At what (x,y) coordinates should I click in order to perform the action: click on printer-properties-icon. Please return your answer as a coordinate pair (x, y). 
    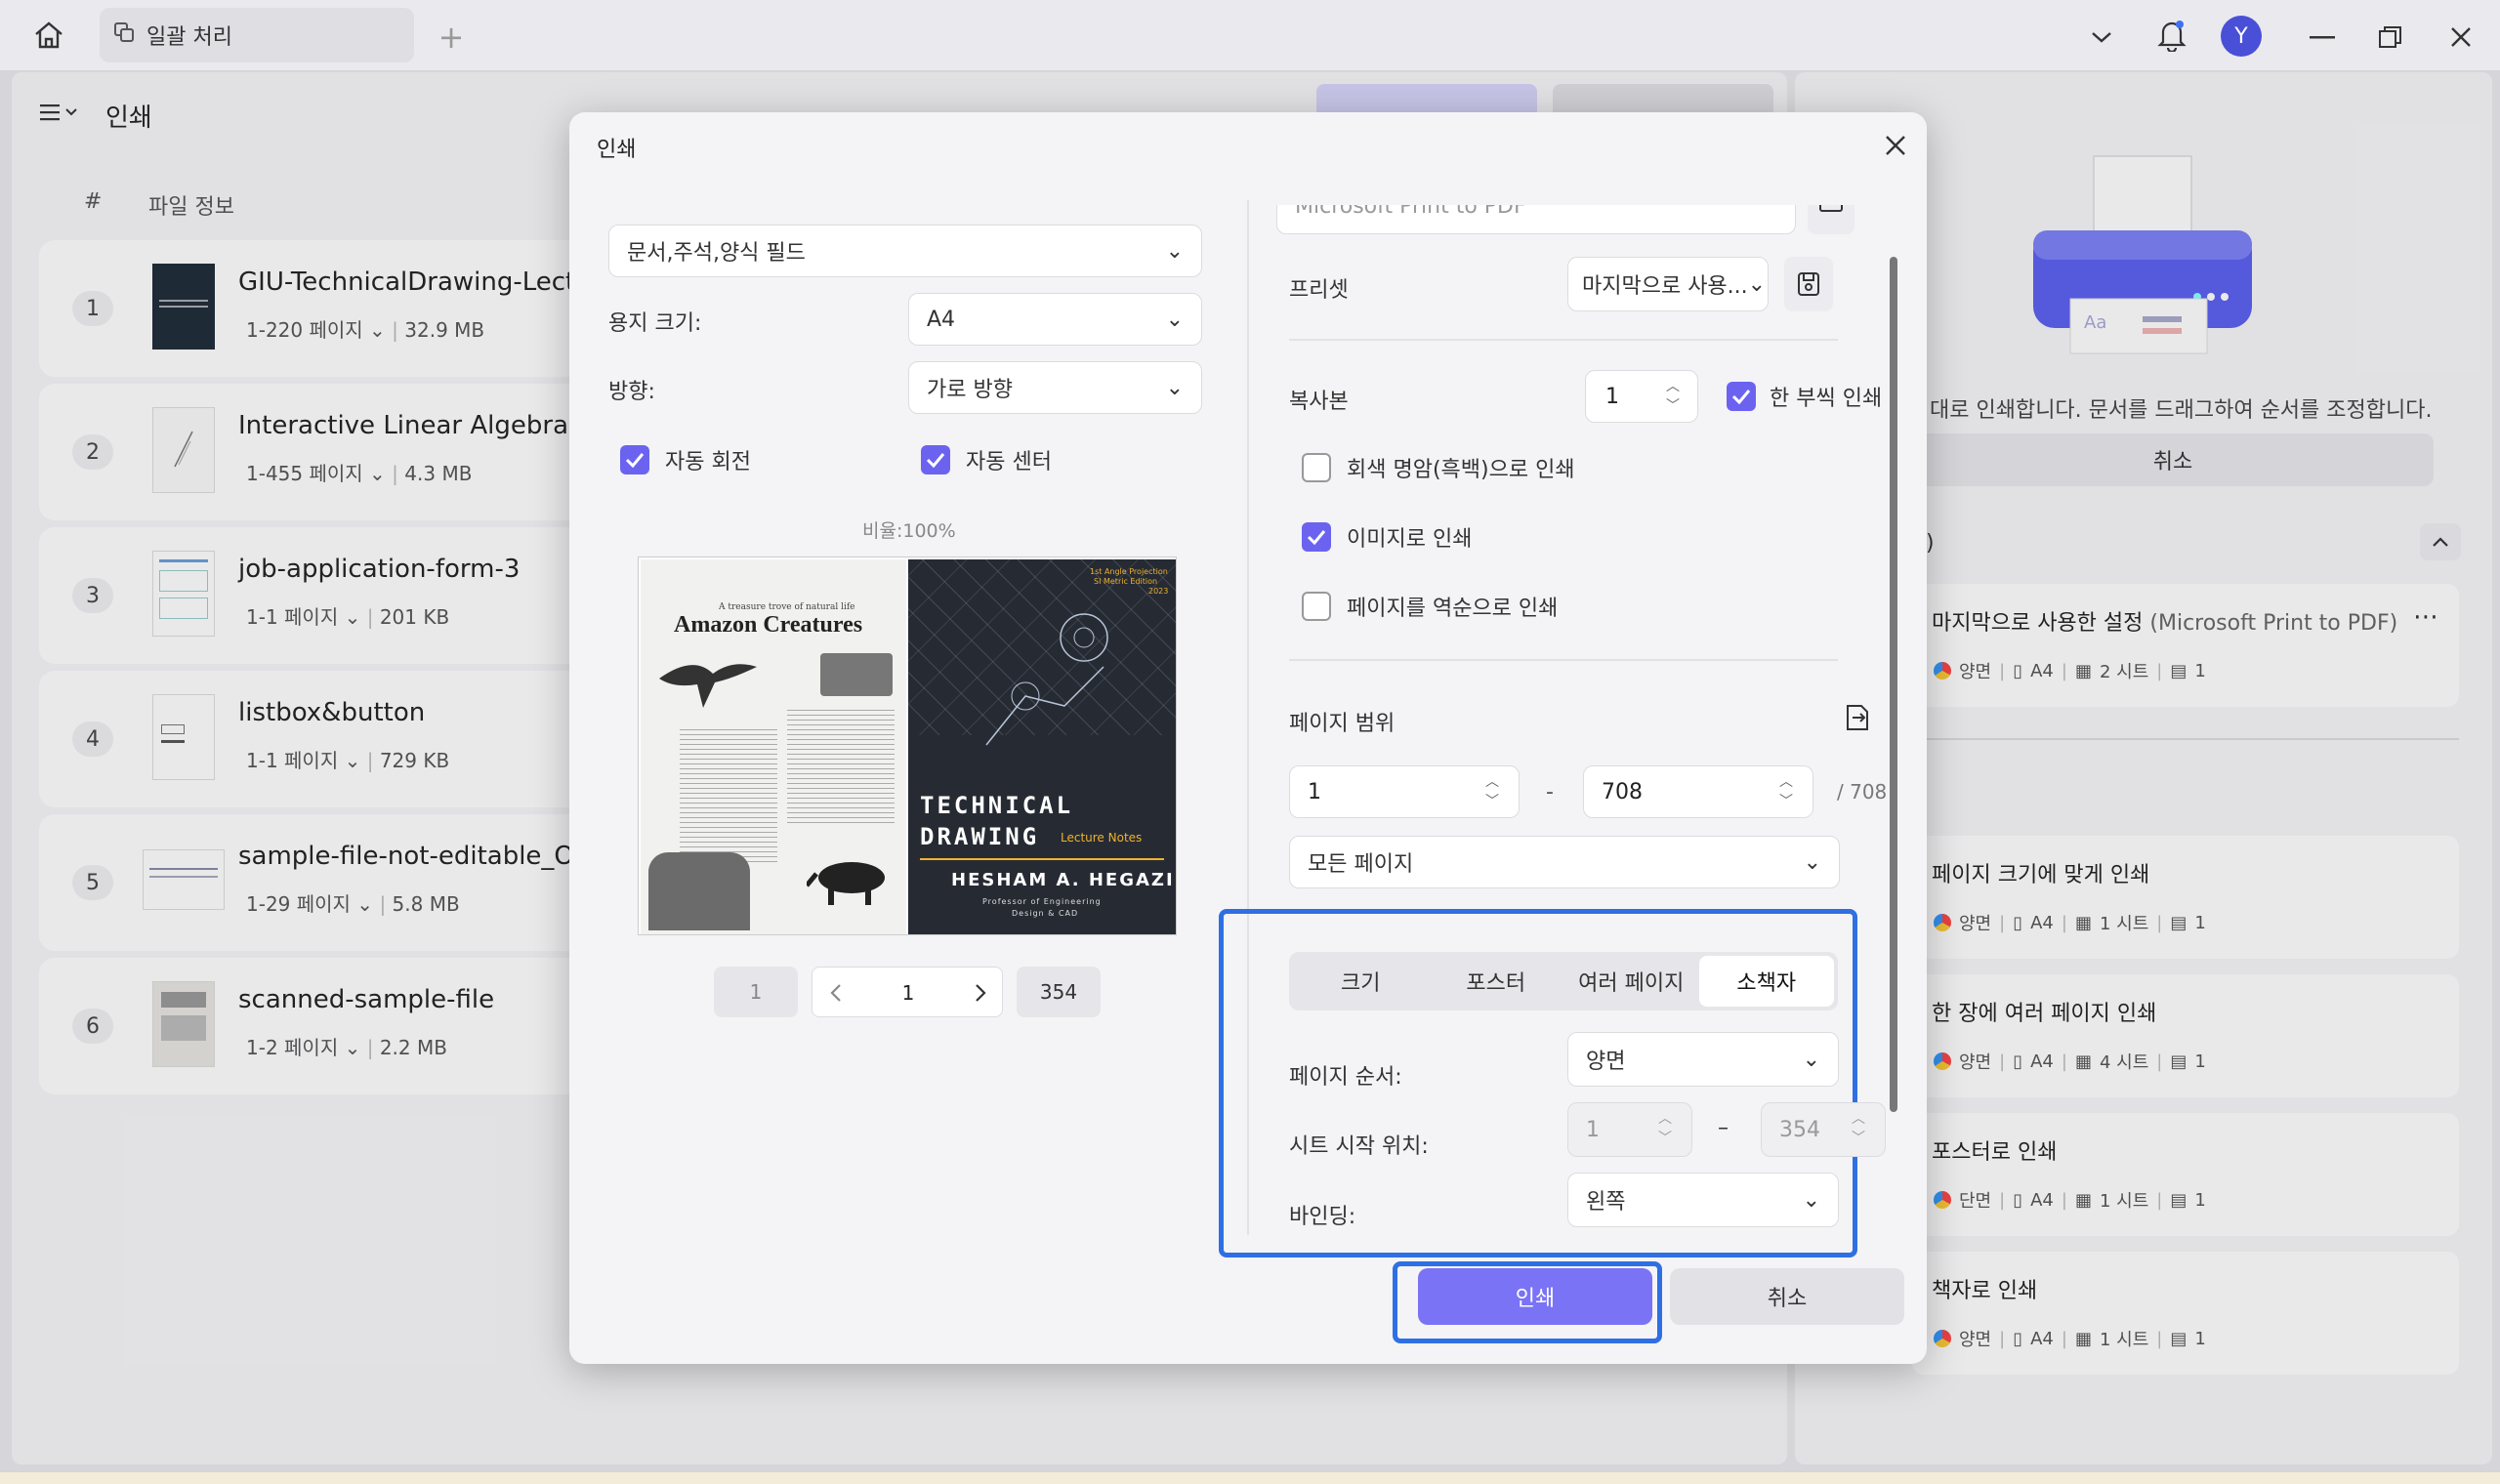
    Looking at the image, I should click on (1831, 220).